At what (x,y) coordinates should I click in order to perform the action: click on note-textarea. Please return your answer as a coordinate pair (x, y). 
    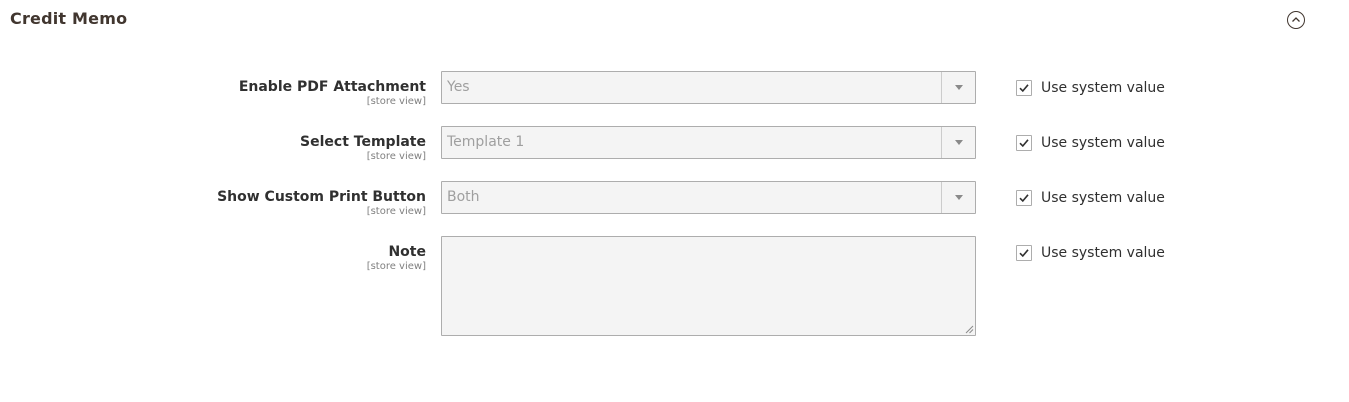
    Looking at the image, I should click on (708, 286).